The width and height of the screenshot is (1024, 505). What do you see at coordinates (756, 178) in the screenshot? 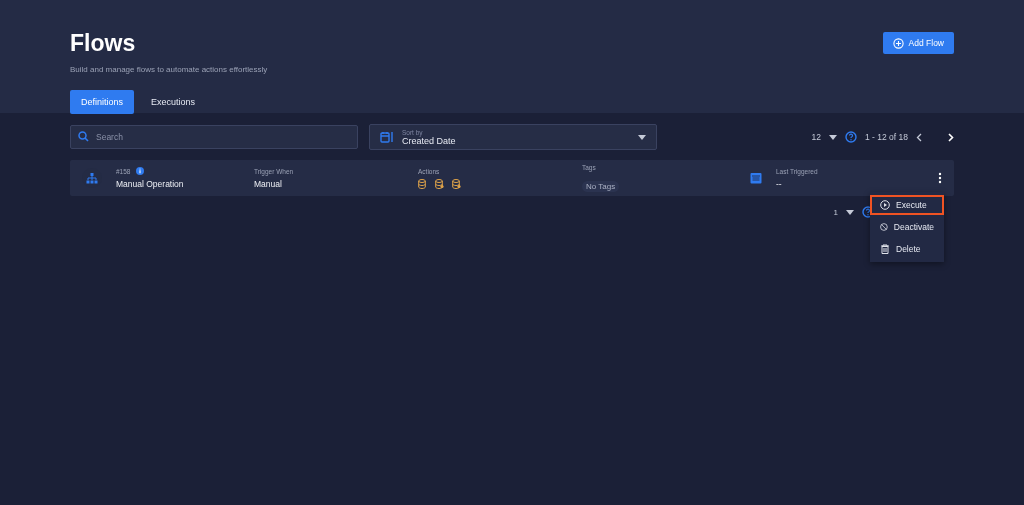
I see `calendar-icon` at bounding box center [756, 178].